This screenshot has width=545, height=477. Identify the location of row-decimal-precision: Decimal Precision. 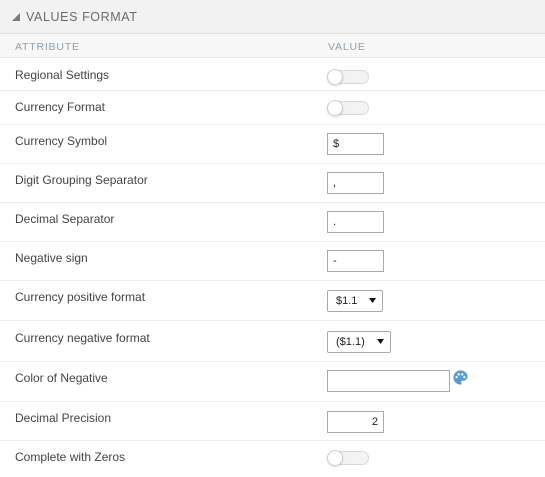
(272, 421).